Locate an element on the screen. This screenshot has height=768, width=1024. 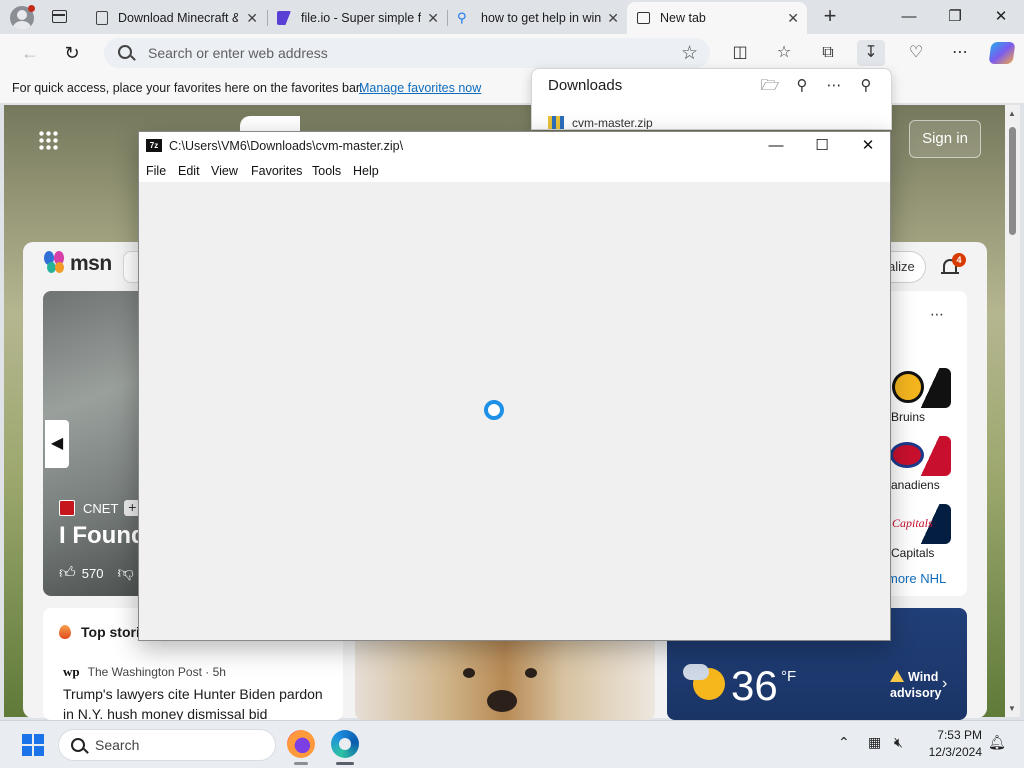
tab-actions-menu-icon is located at coordinates (60, 17).